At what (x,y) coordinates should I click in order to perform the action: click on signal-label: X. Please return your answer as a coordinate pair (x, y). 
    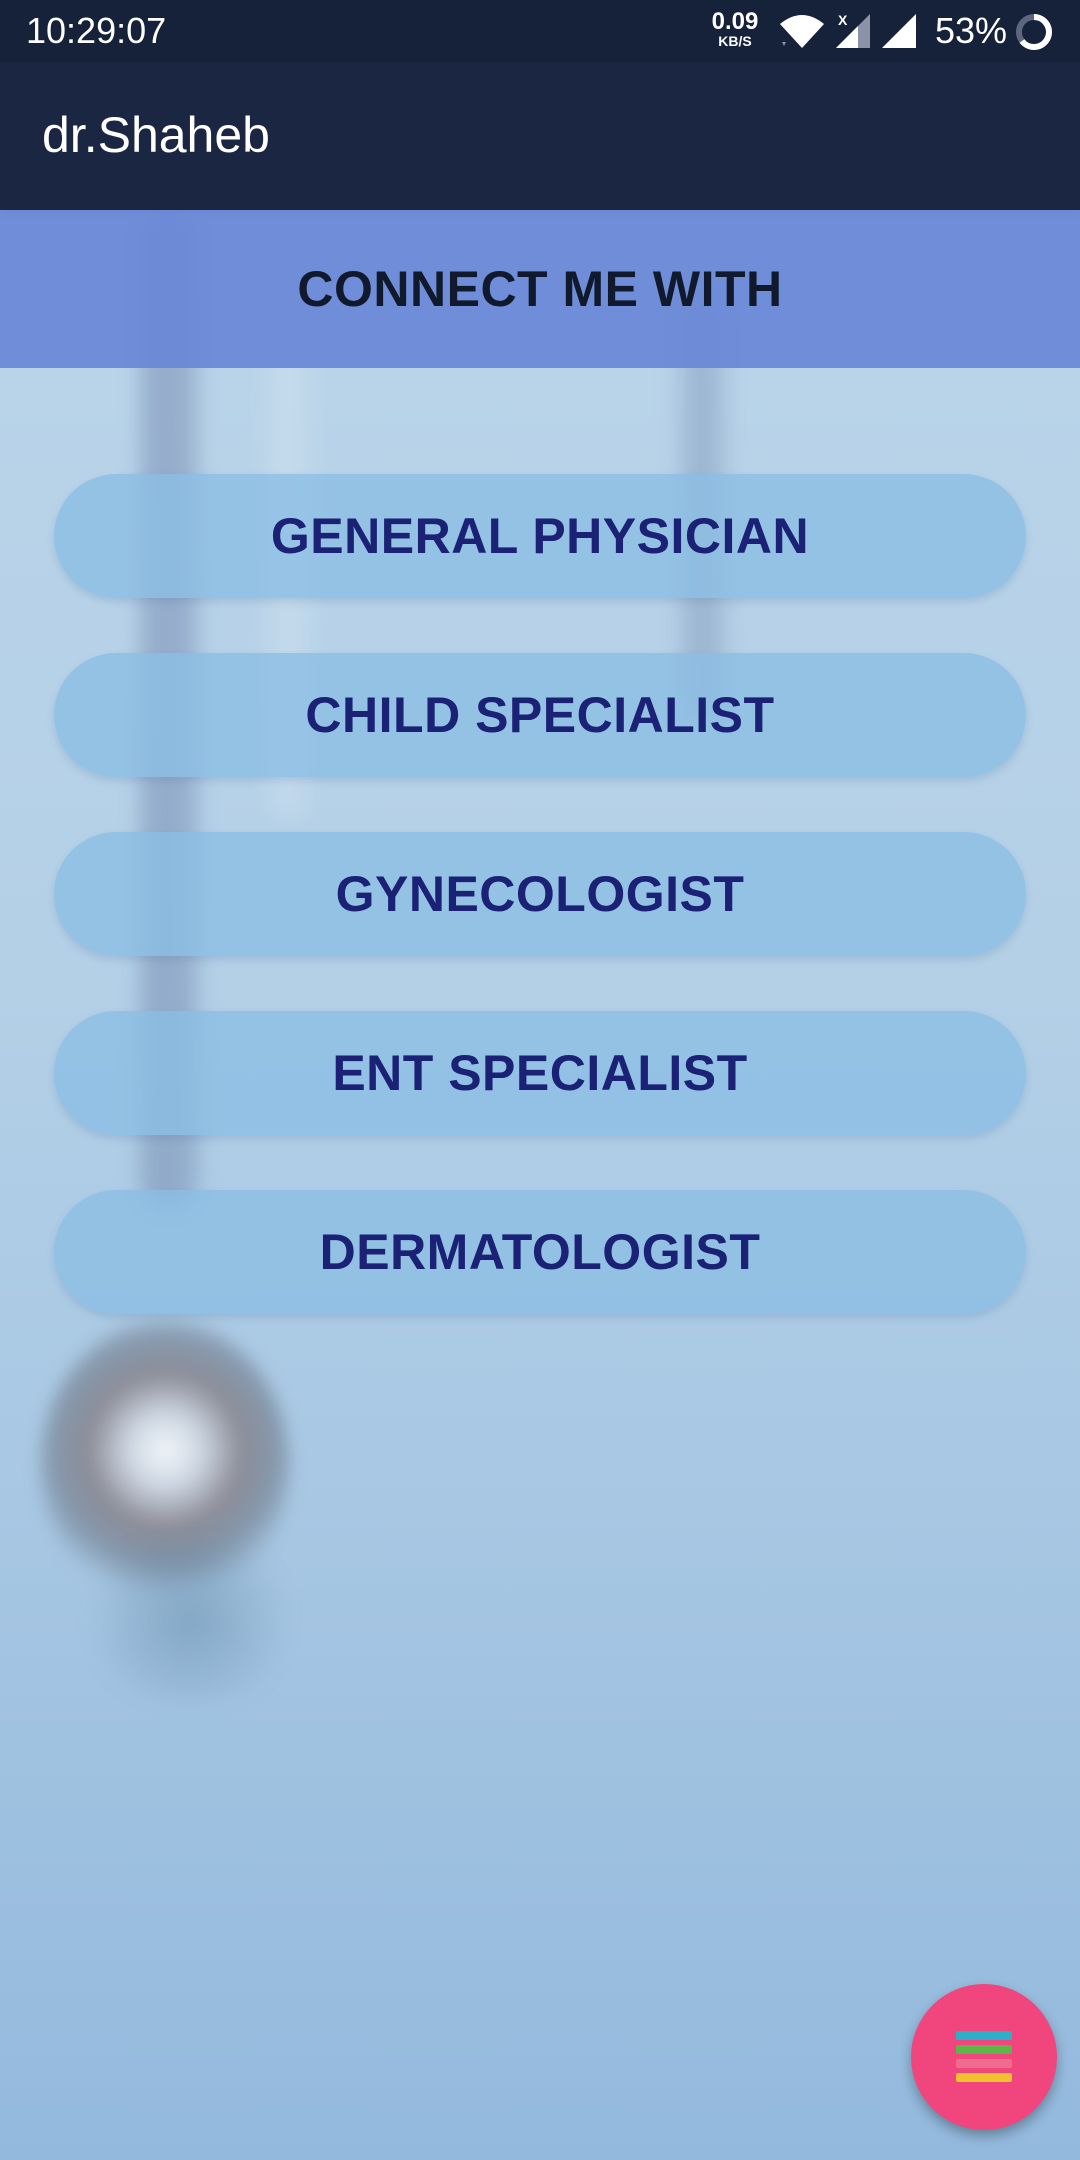
    Looking at the image, I should click on (843, 20).